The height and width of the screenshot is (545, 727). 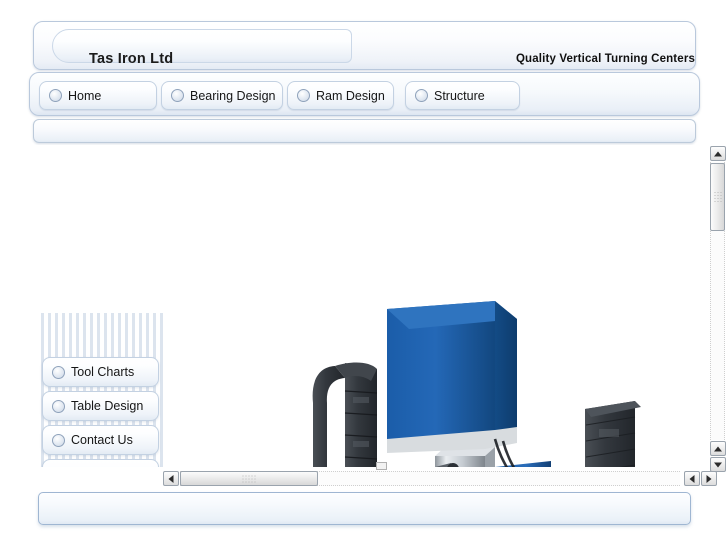 I want to click on footer-bar, so click(x=364, y=508).